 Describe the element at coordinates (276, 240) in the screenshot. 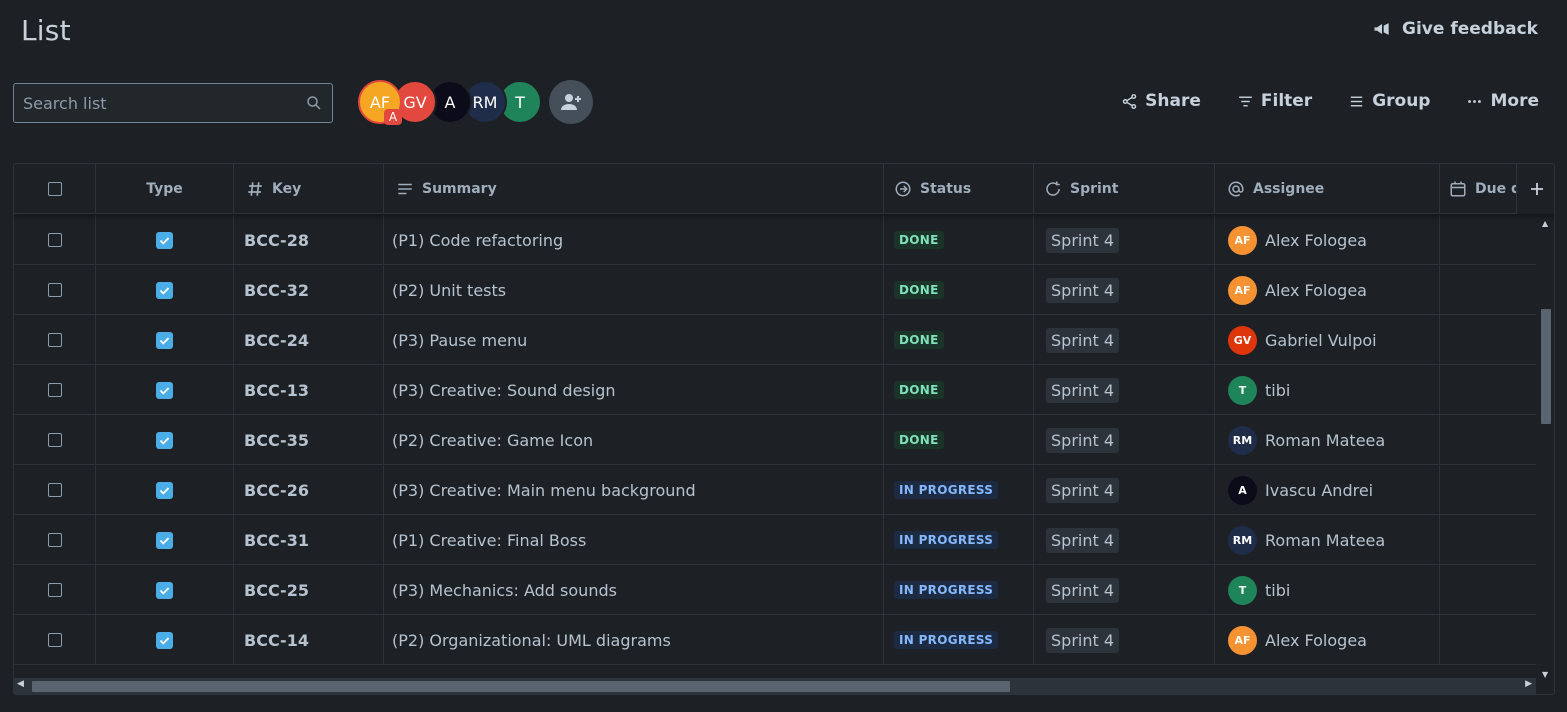

I see `issue-key: BCC-28` at that location.